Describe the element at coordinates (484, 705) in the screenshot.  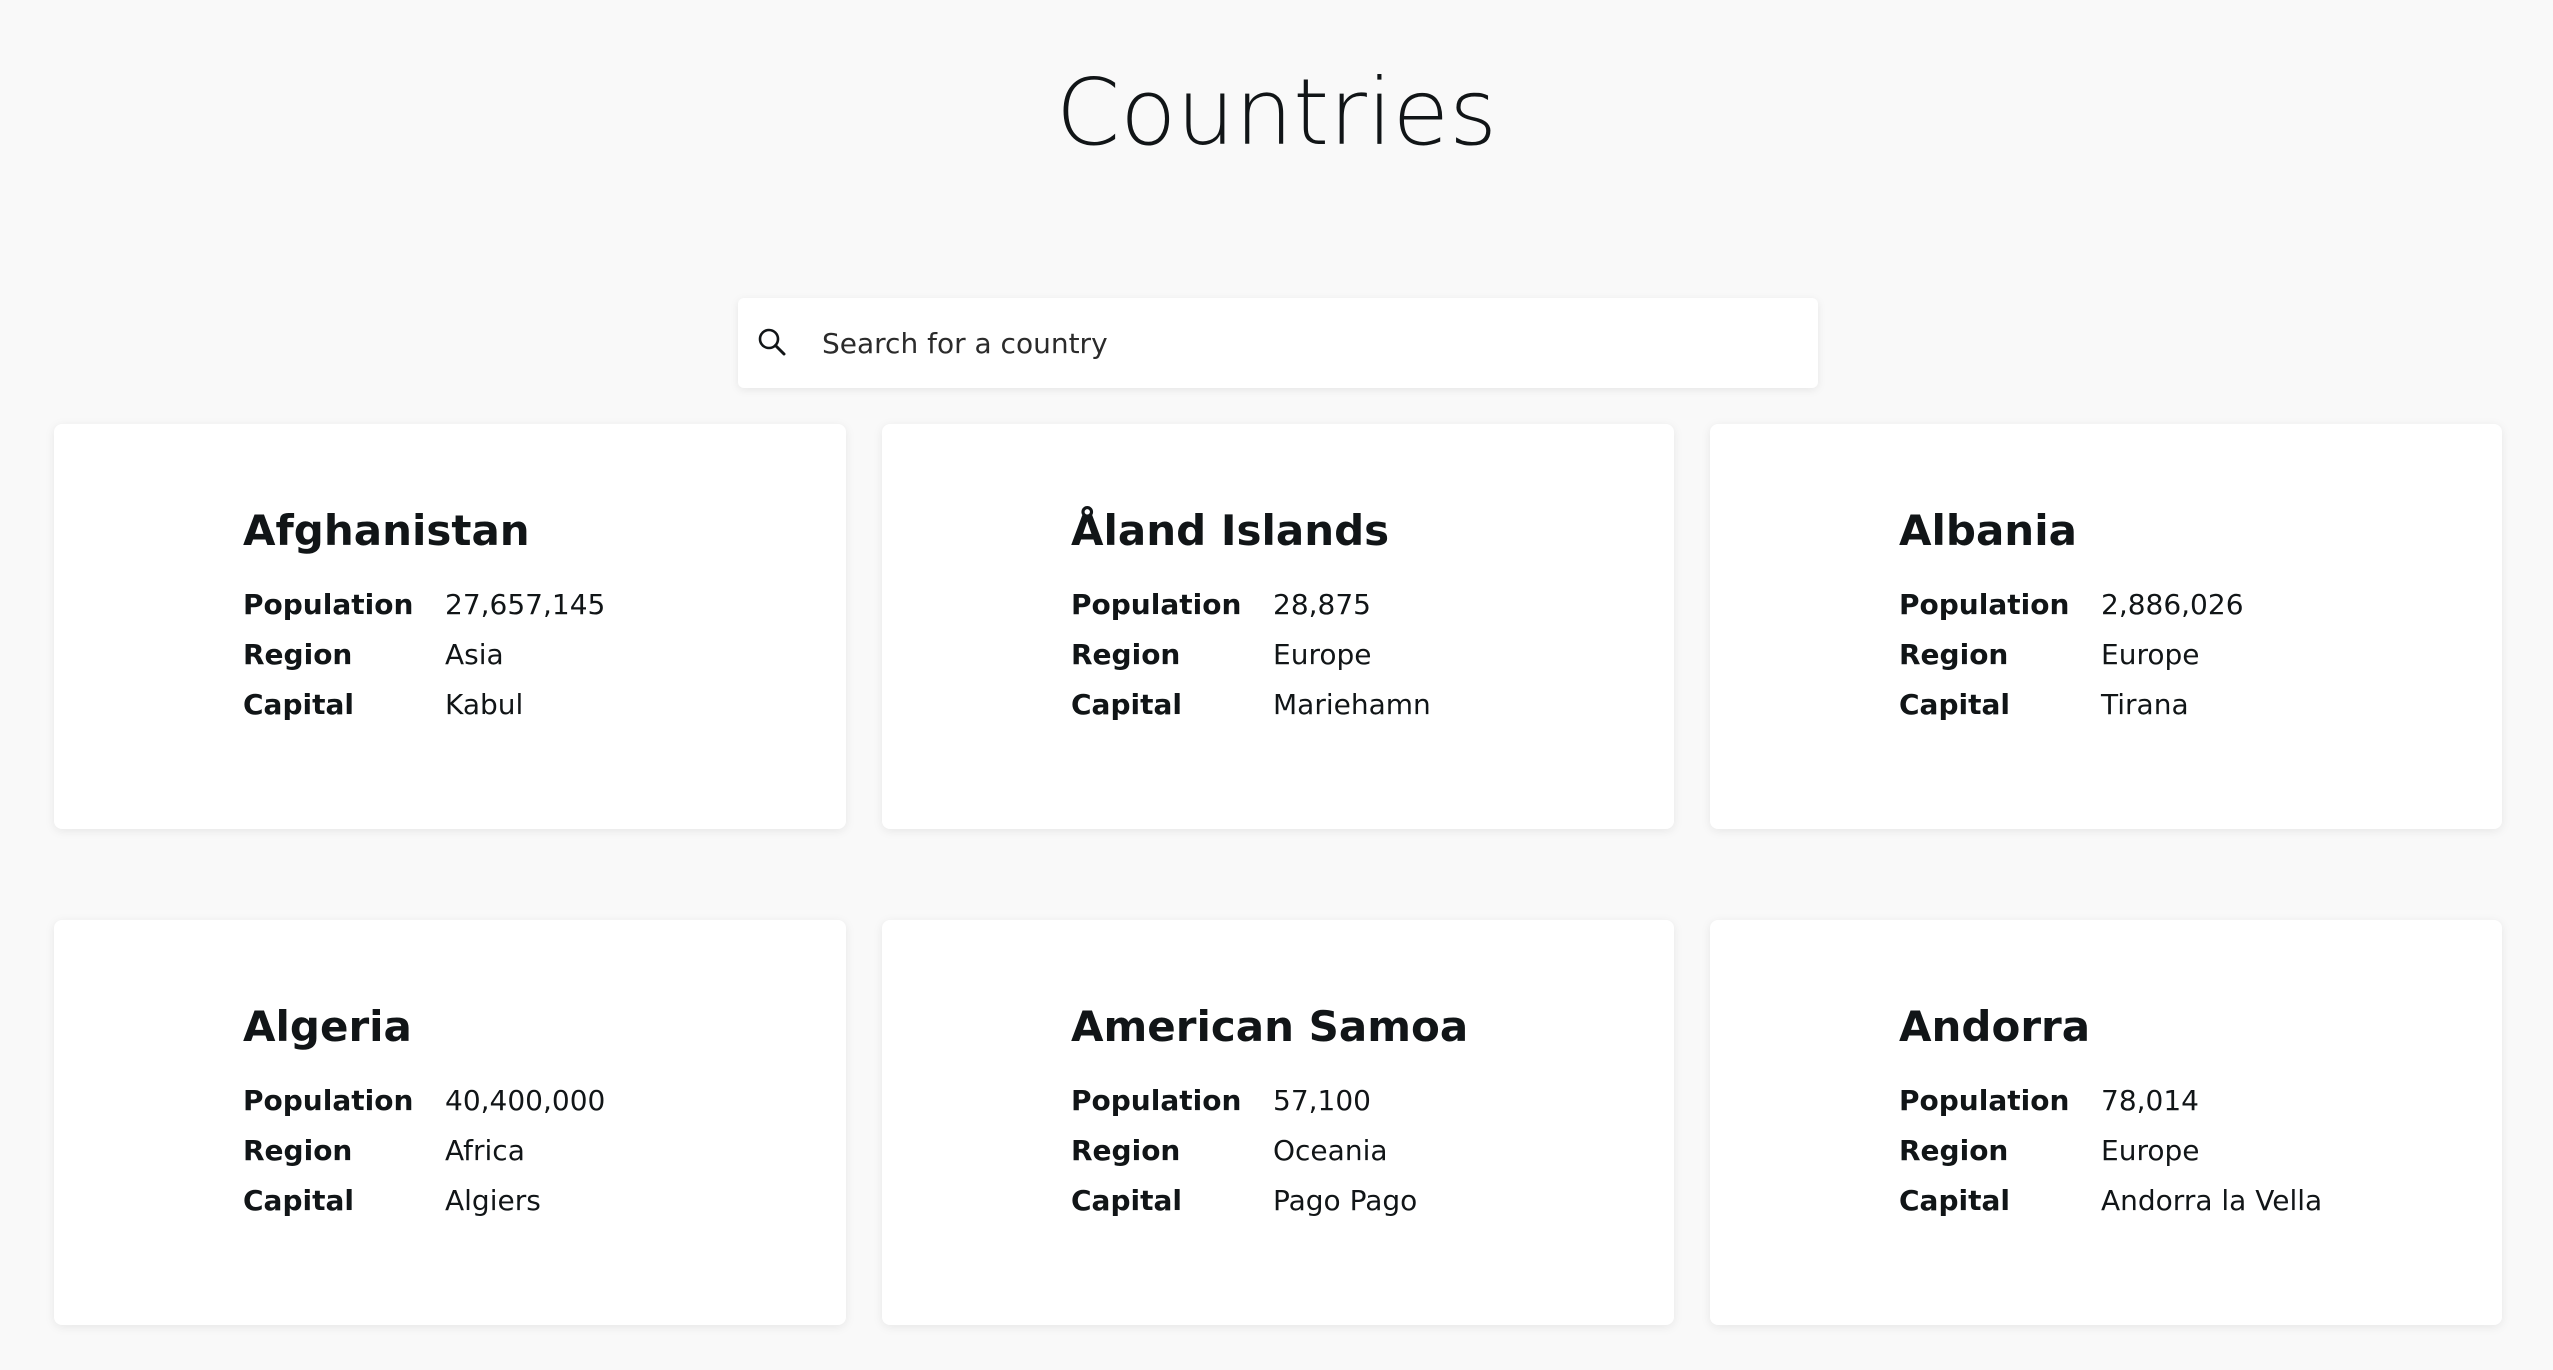
I see `capital-value: Kabul` at that location.